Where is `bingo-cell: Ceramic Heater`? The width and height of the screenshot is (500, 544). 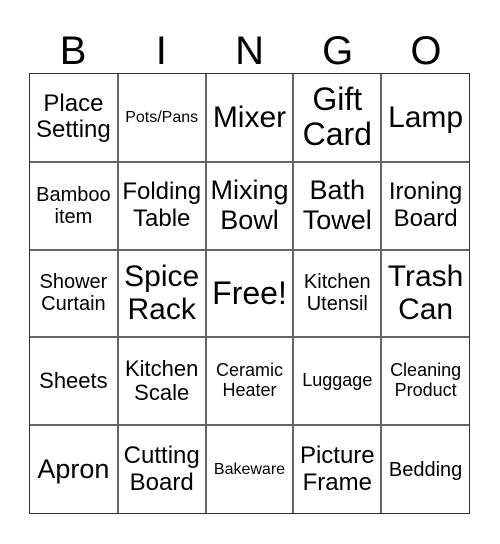 bingo-cell: Ceramic Heater is located at coordinates (249, 381).